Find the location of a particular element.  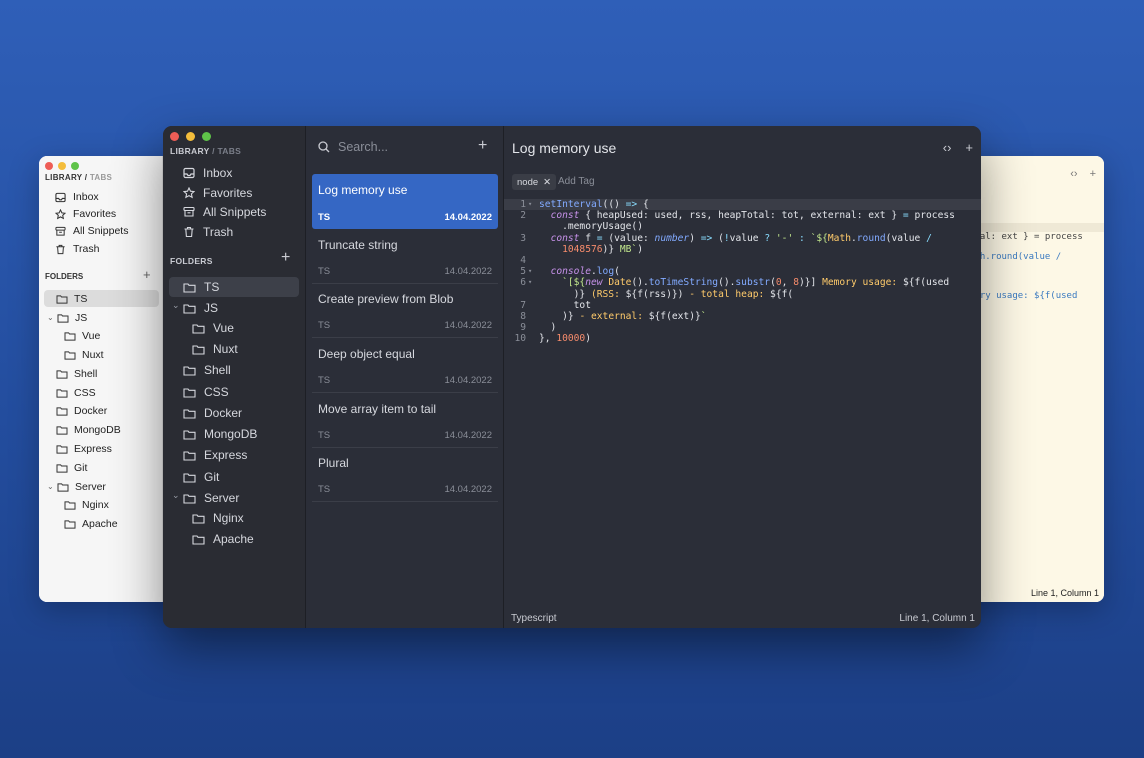

folder-express: Express is located at coordinates (215, 455).